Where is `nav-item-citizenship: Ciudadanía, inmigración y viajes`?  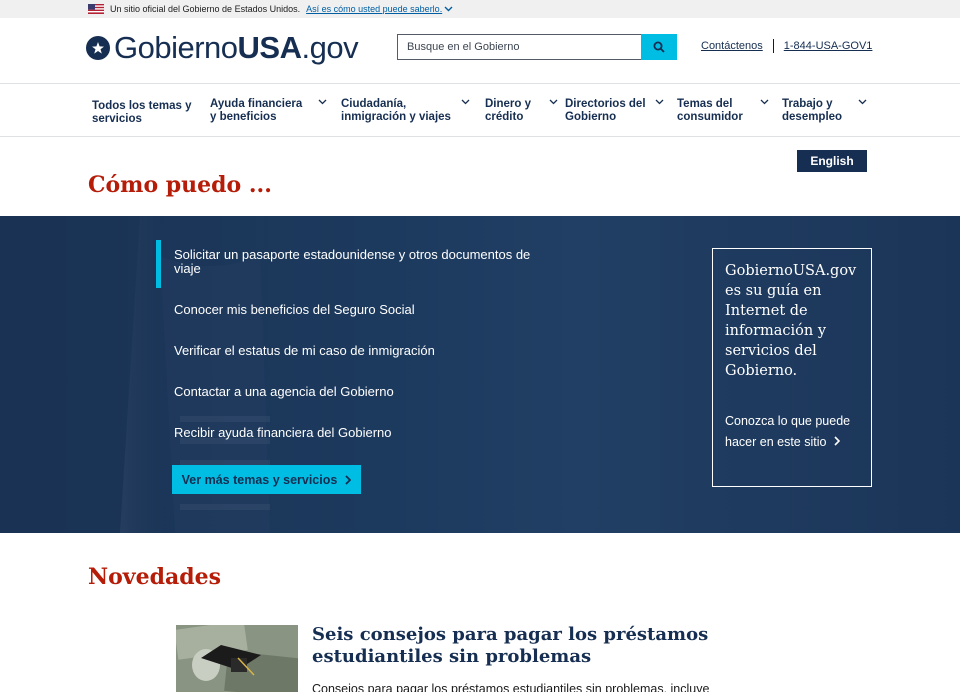
nav-item-citizenship: Ciudadanía, inmigración y viajes is located at coordinates (405, 111).